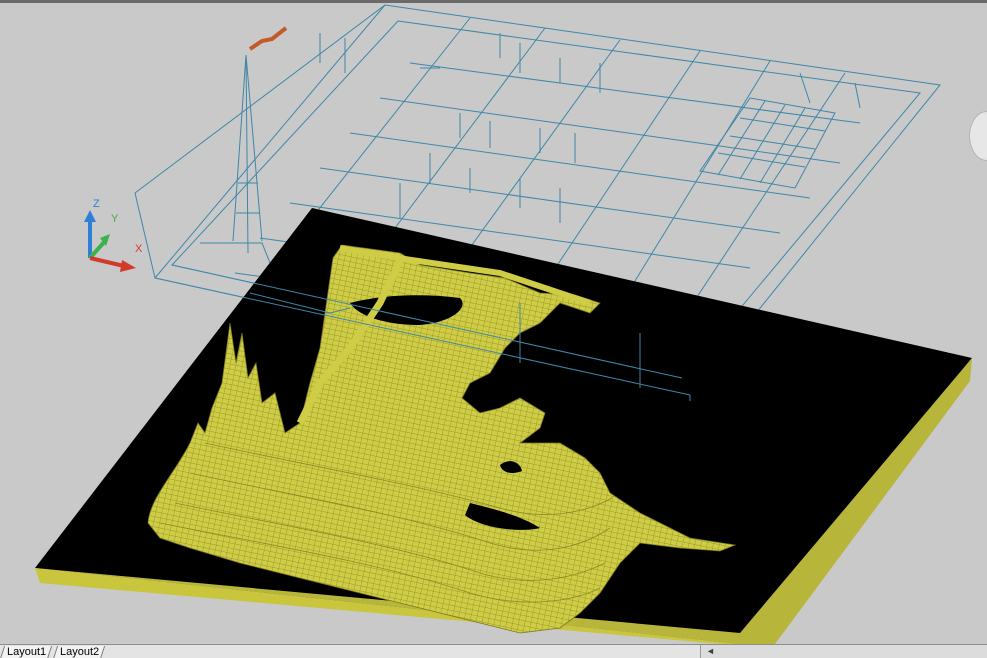 This screenshot has width=987, height=658. What do you see at coordinates (235, 159) in the screenshot?
I see `tower-wireframe` at bounding box center [235, 159].